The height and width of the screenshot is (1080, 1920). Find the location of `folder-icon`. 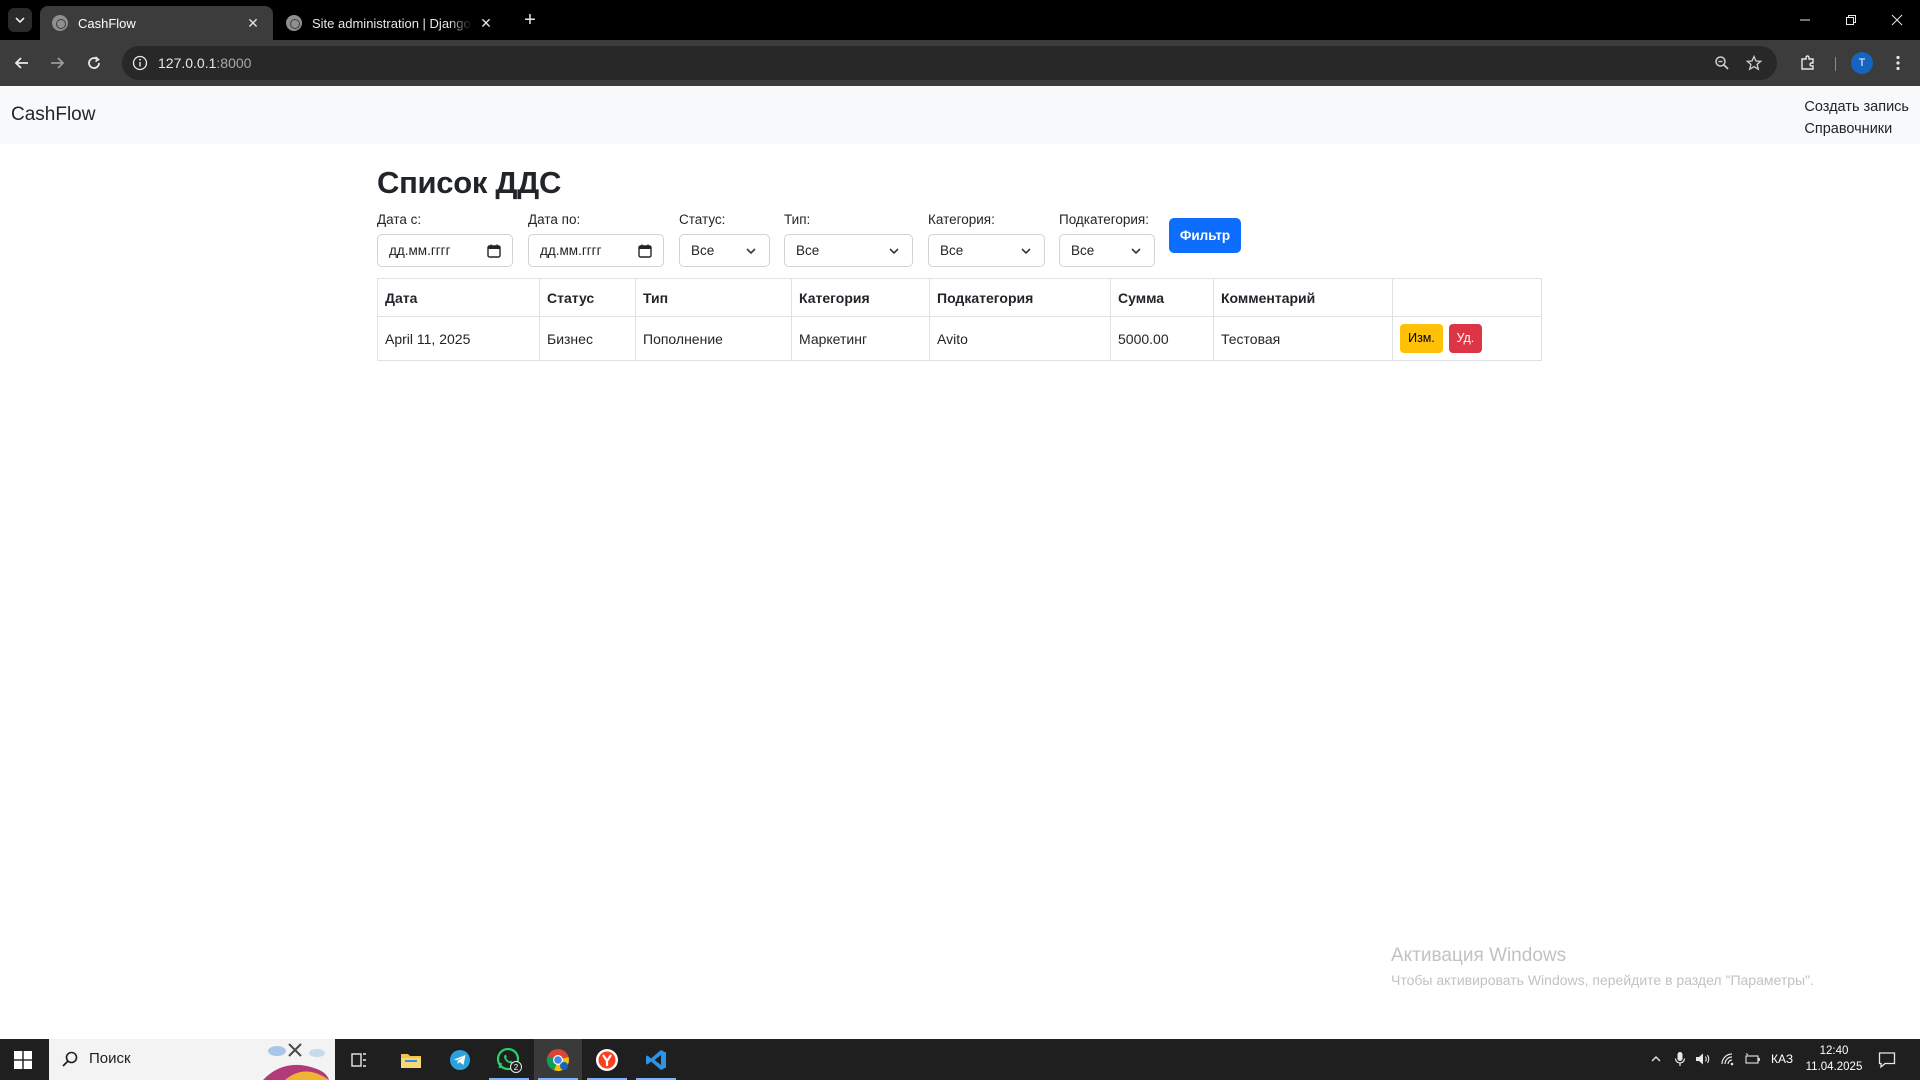

folder-icon is located at coordinates (411, 1060).